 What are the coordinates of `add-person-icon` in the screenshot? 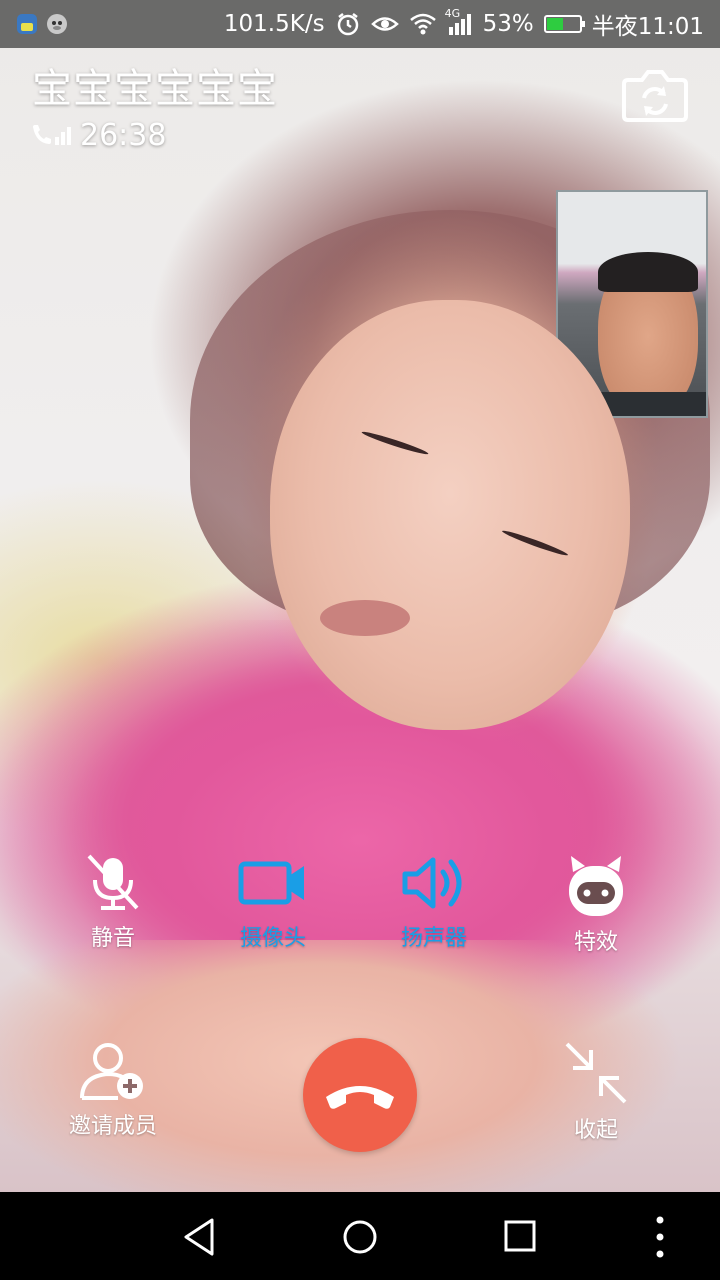 It's located at (111, 1071).